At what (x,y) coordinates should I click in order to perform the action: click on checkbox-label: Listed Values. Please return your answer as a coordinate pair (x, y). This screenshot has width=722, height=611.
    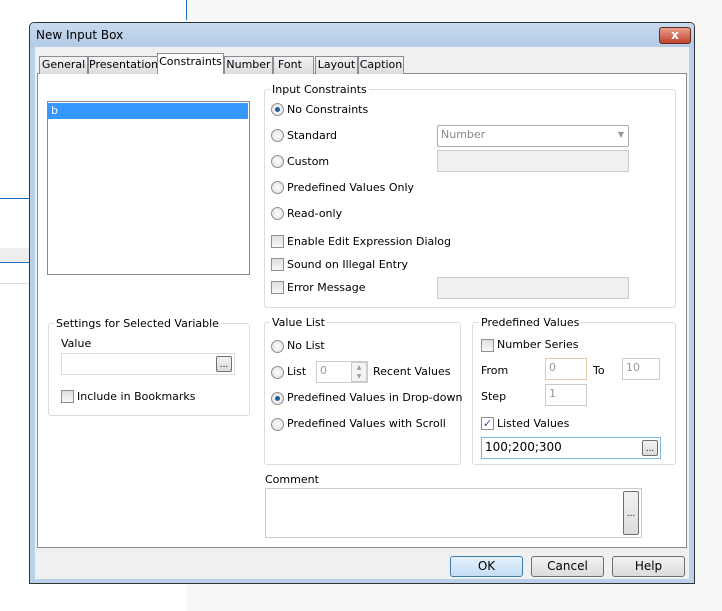
    Looking at the image, I should click on (533, 423).